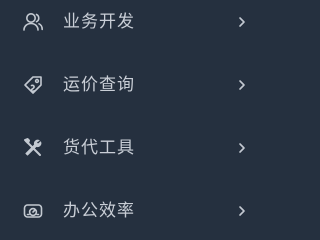 The width and height of the screenshot is (320, 240). What do you see at coordinates (33, 85) in the screenshot?
I see `price-tag-icon` at bounding box center [33, 85].